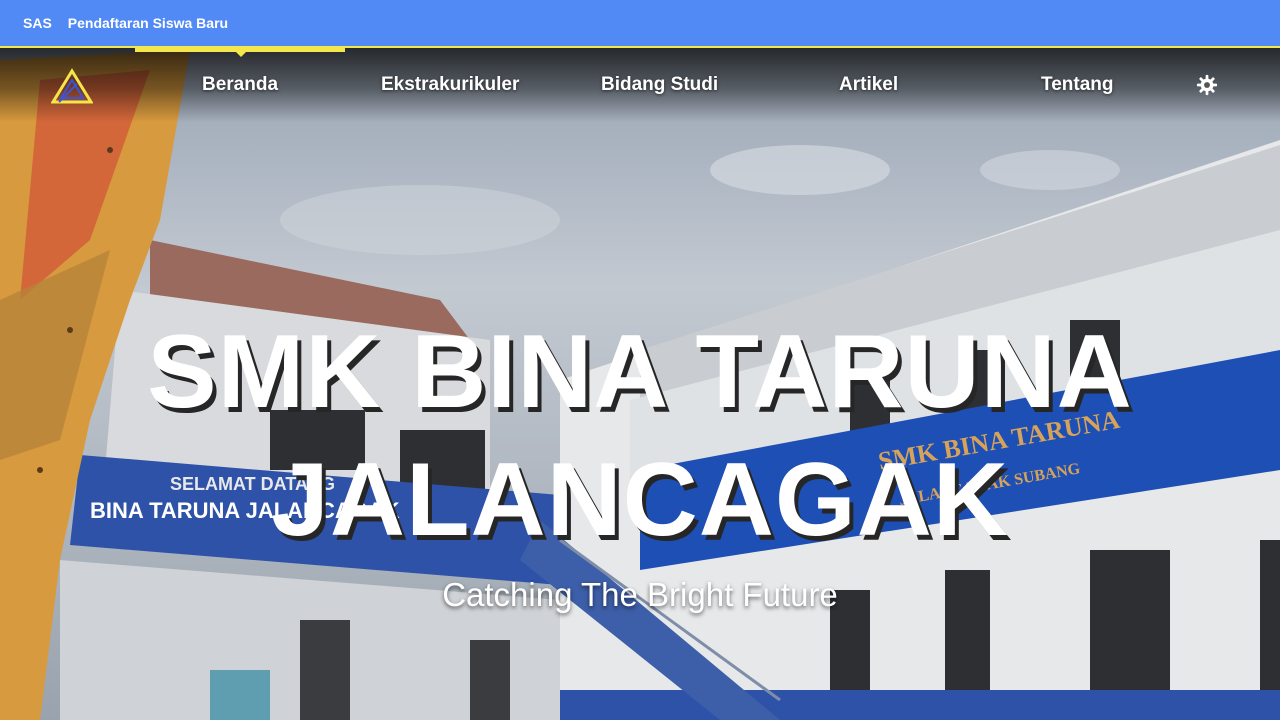 The width and height of the screenshot is (1280, 720). Describe the element at coordinates (640, 24) in the screenshot. I see `top-bar: SAS Pendaftaran Siswa Baru` at that location.